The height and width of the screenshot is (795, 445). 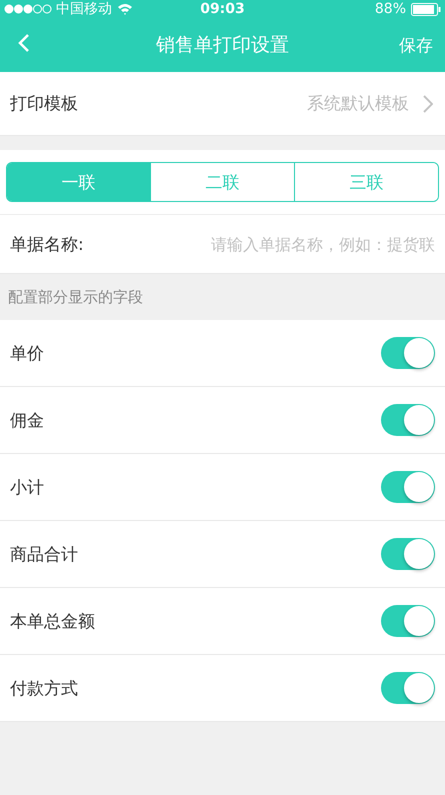 What do you see at coordinates (44, 689) in the screenshot?
I see `field-label: 付款方式` at bounding box center [44, 689].